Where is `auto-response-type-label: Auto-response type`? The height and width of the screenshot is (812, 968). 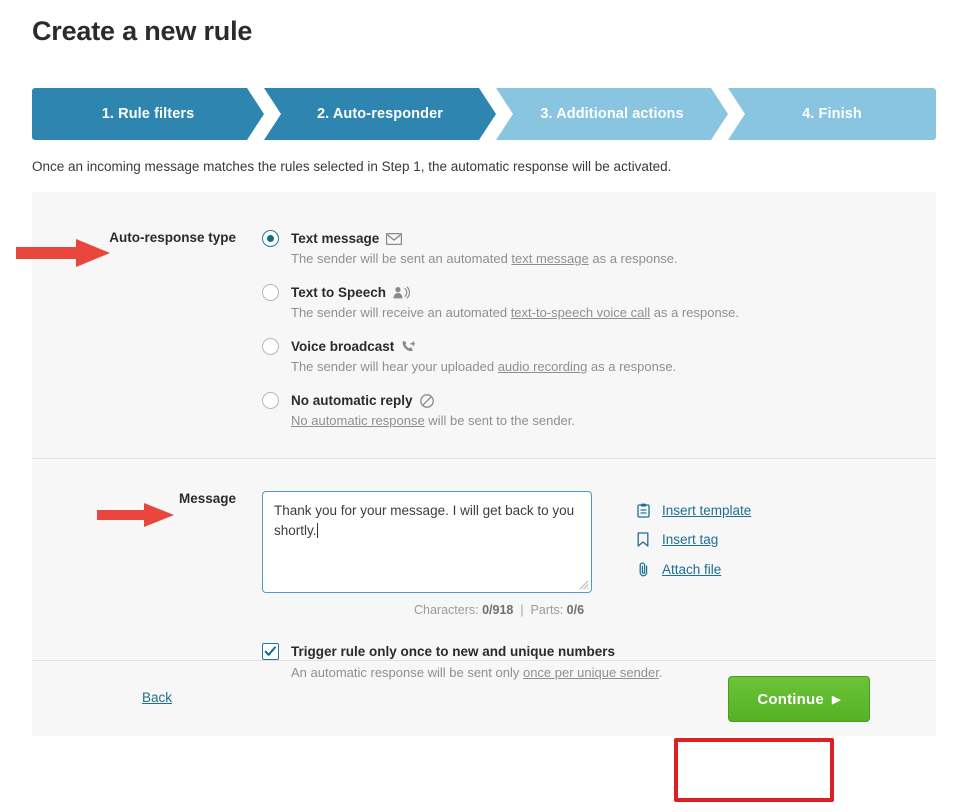 auto-response-type-label: Auto-response type is located at coordinates (172, 237).